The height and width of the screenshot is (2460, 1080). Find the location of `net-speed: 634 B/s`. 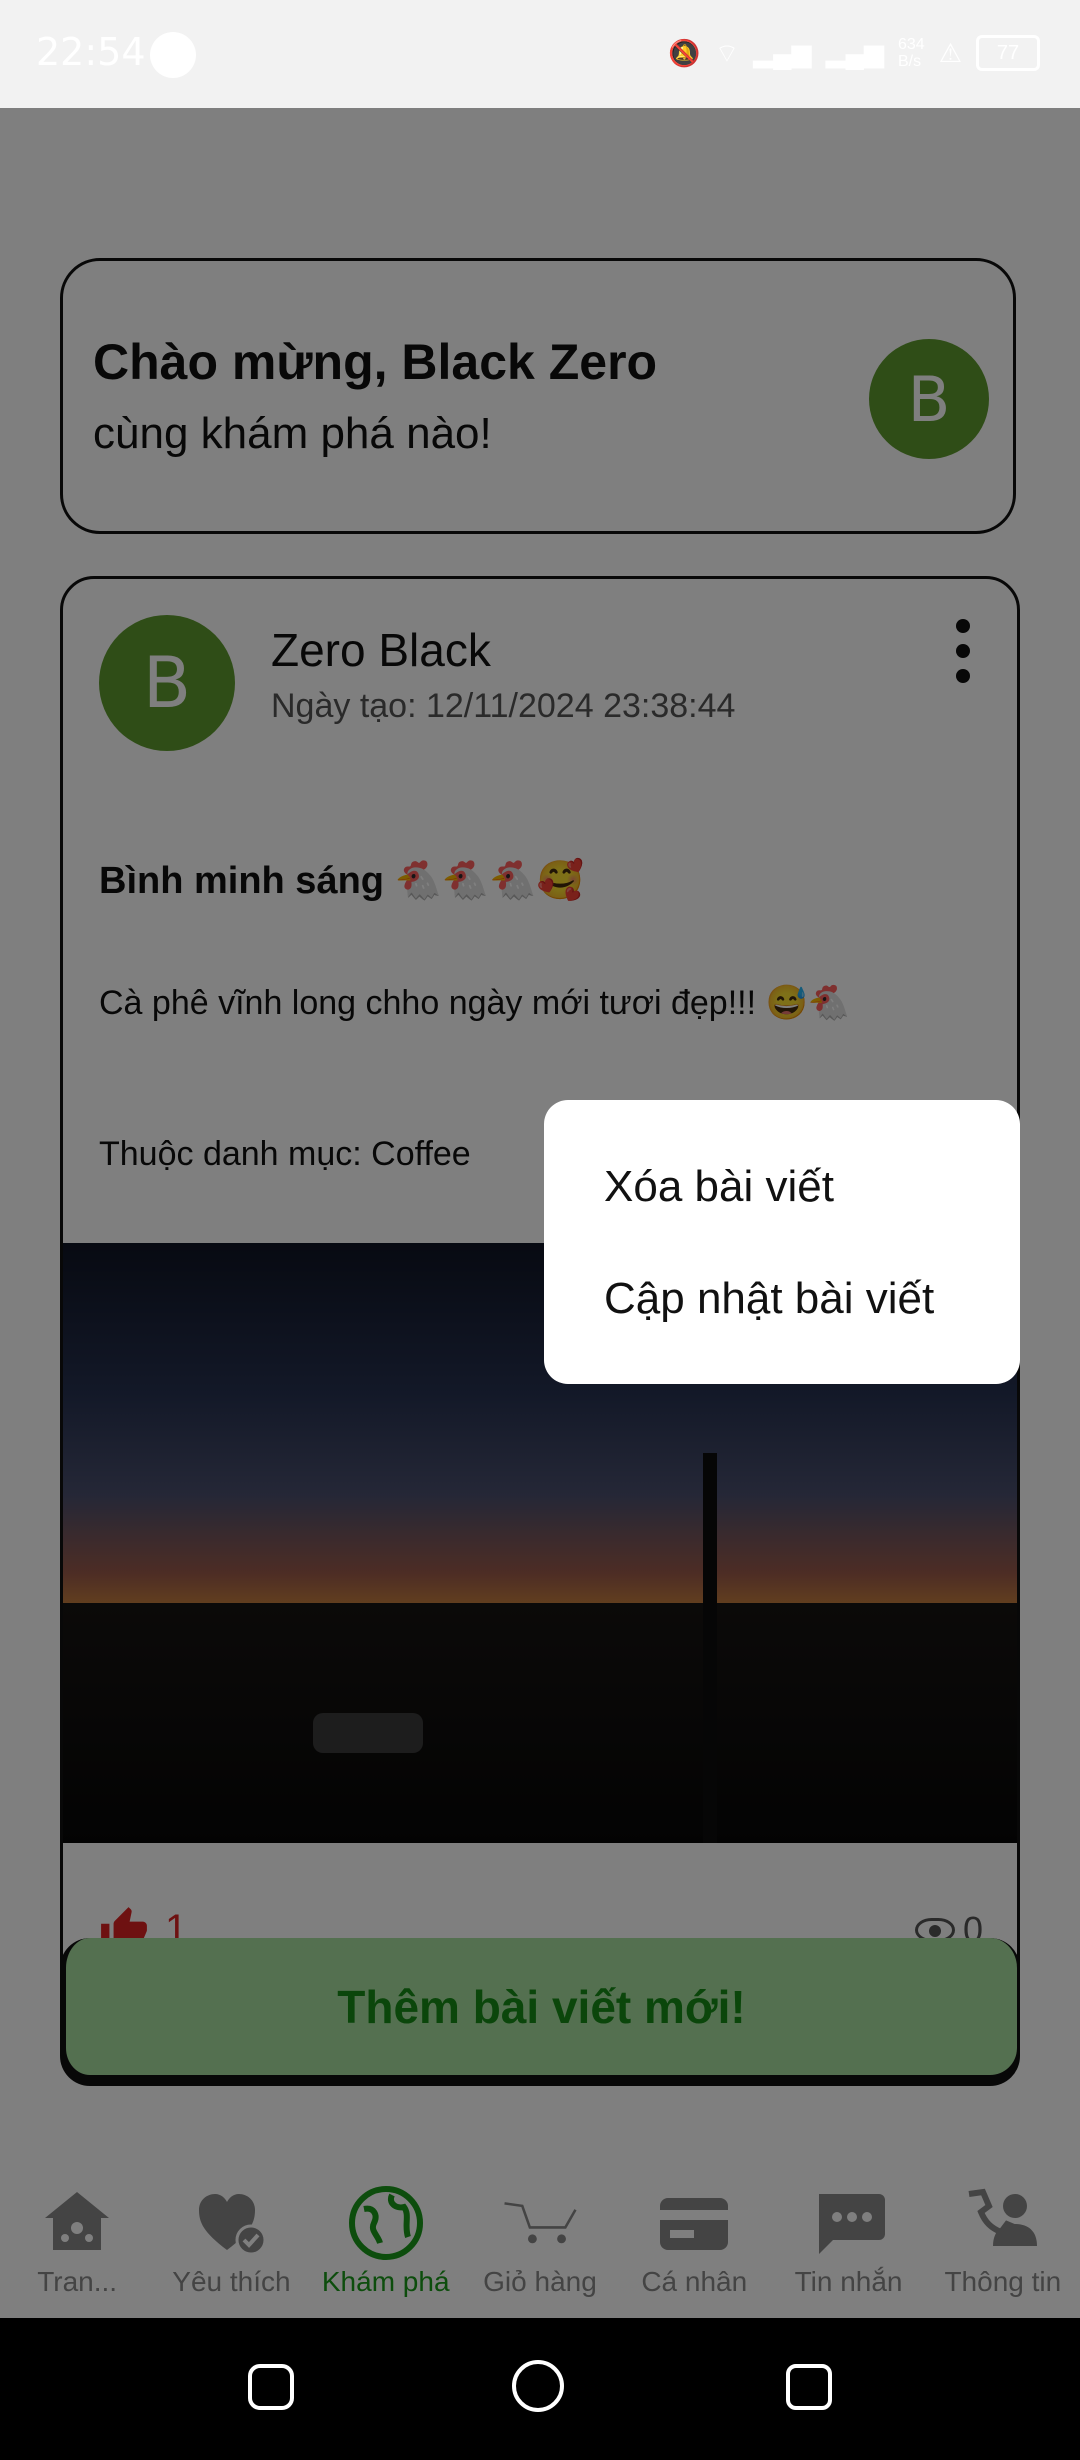

net-speed: 634 B/s is located at coordinates (911, 53).